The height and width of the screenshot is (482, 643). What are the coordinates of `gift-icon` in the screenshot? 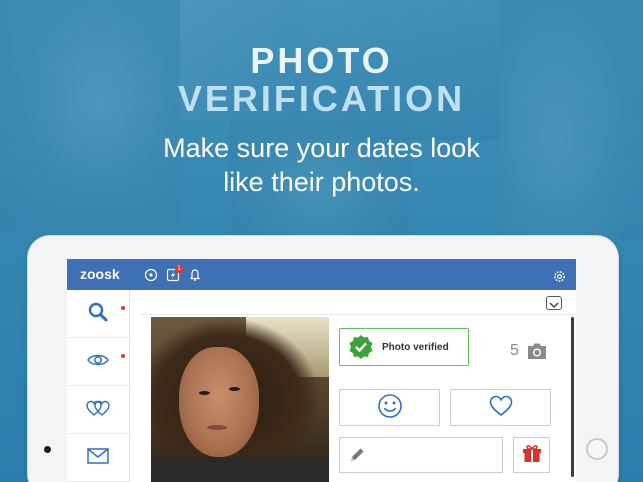 It's located at (532, 455).